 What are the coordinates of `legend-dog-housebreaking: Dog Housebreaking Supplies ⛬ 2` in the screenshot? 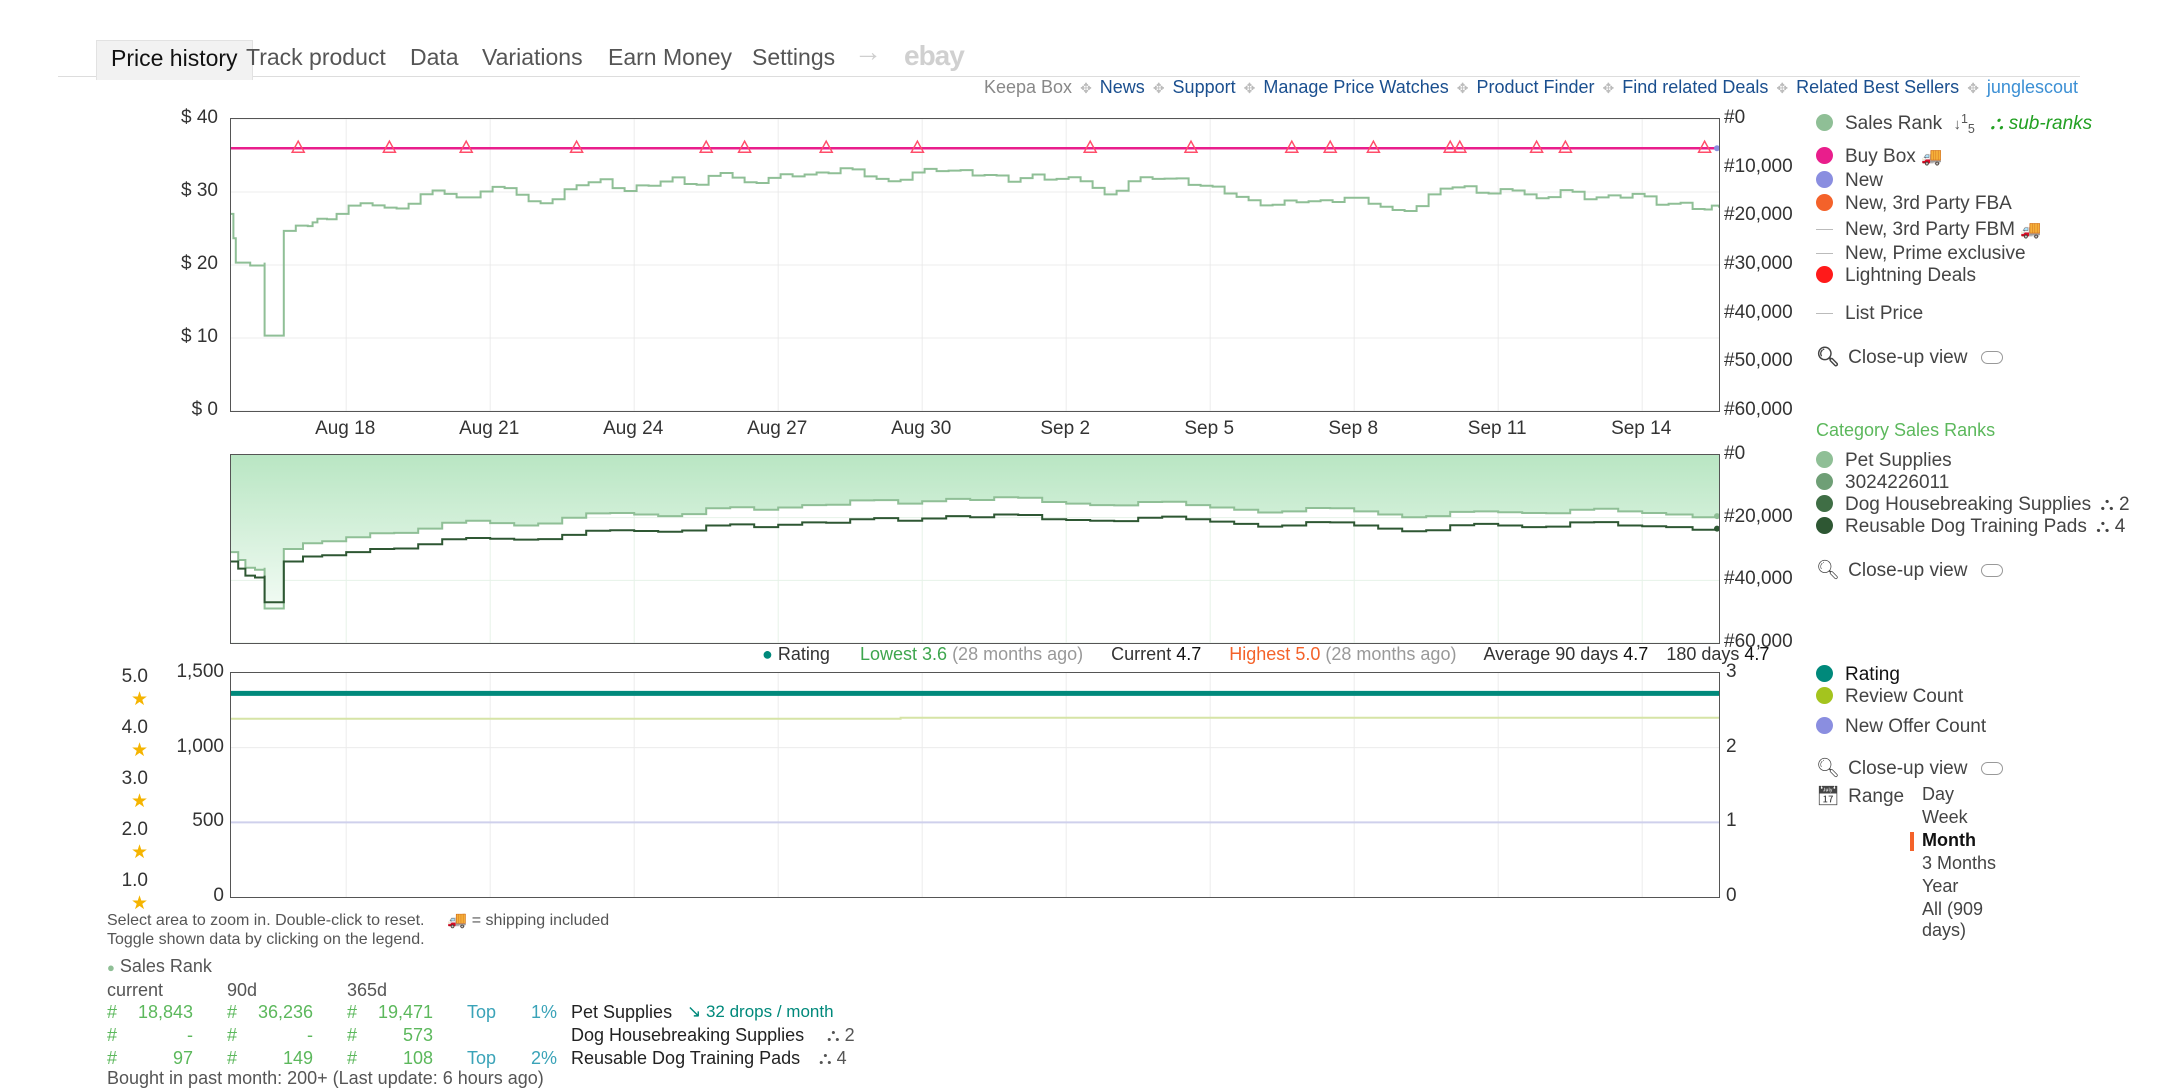 It's located at (1973, 505).